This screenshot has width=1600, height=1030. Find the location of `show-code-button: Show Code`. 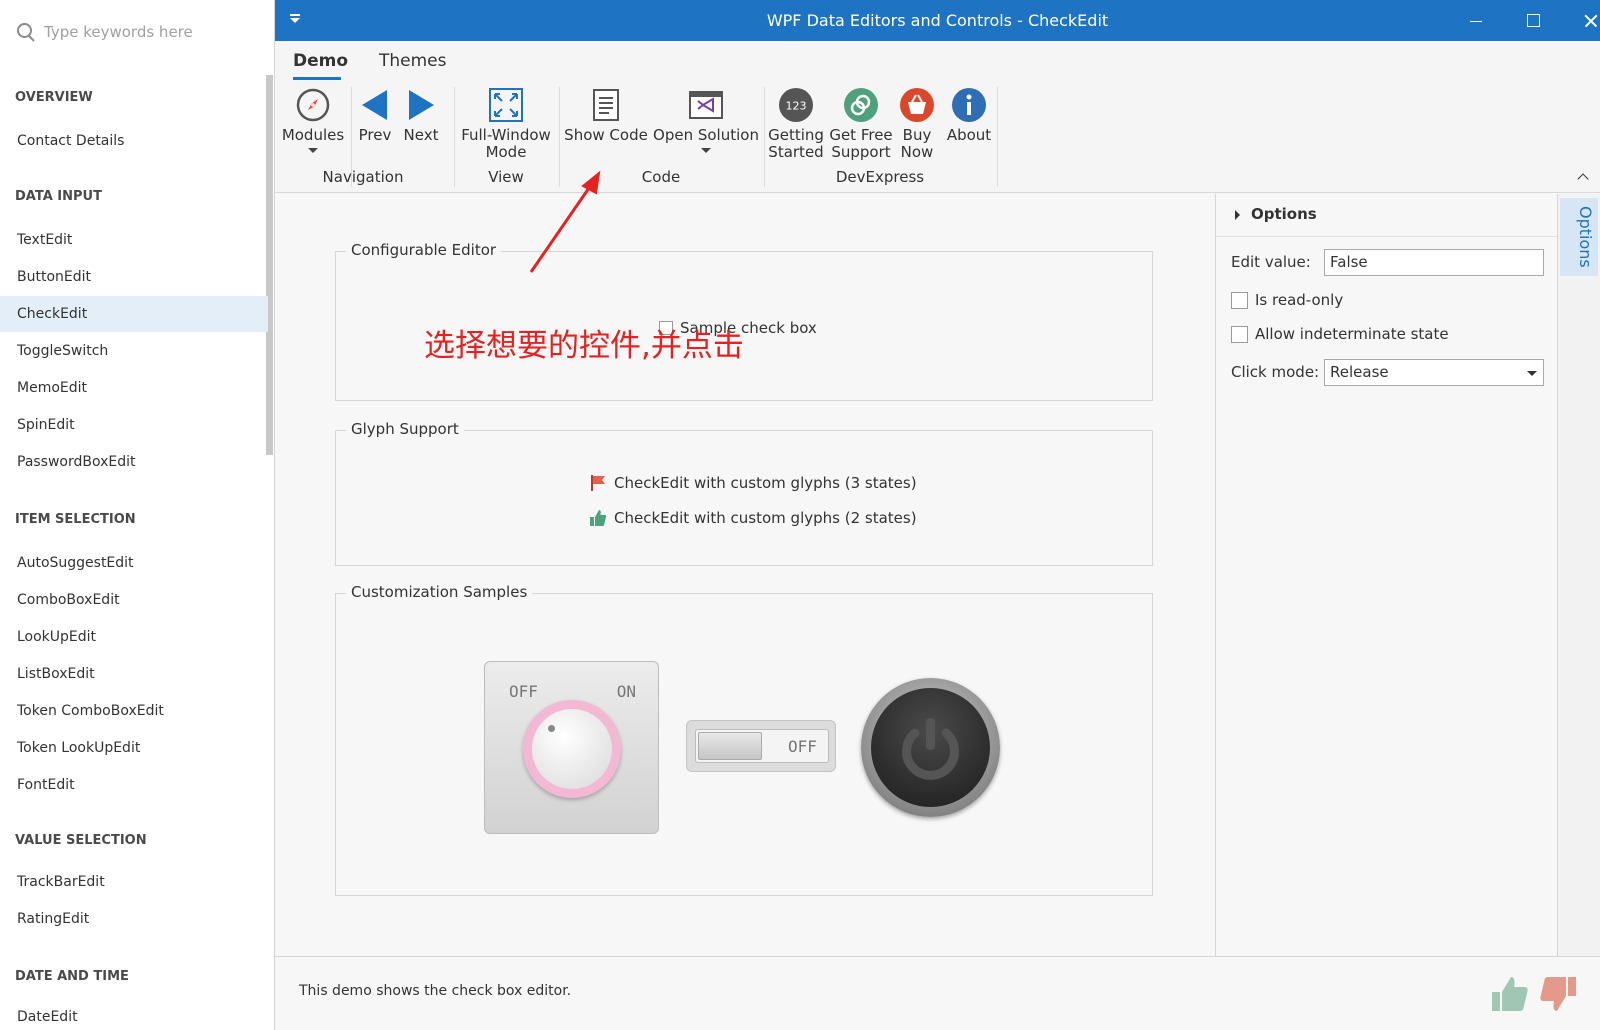

show-code-button: Show Code is located at coordinates (606, 115).